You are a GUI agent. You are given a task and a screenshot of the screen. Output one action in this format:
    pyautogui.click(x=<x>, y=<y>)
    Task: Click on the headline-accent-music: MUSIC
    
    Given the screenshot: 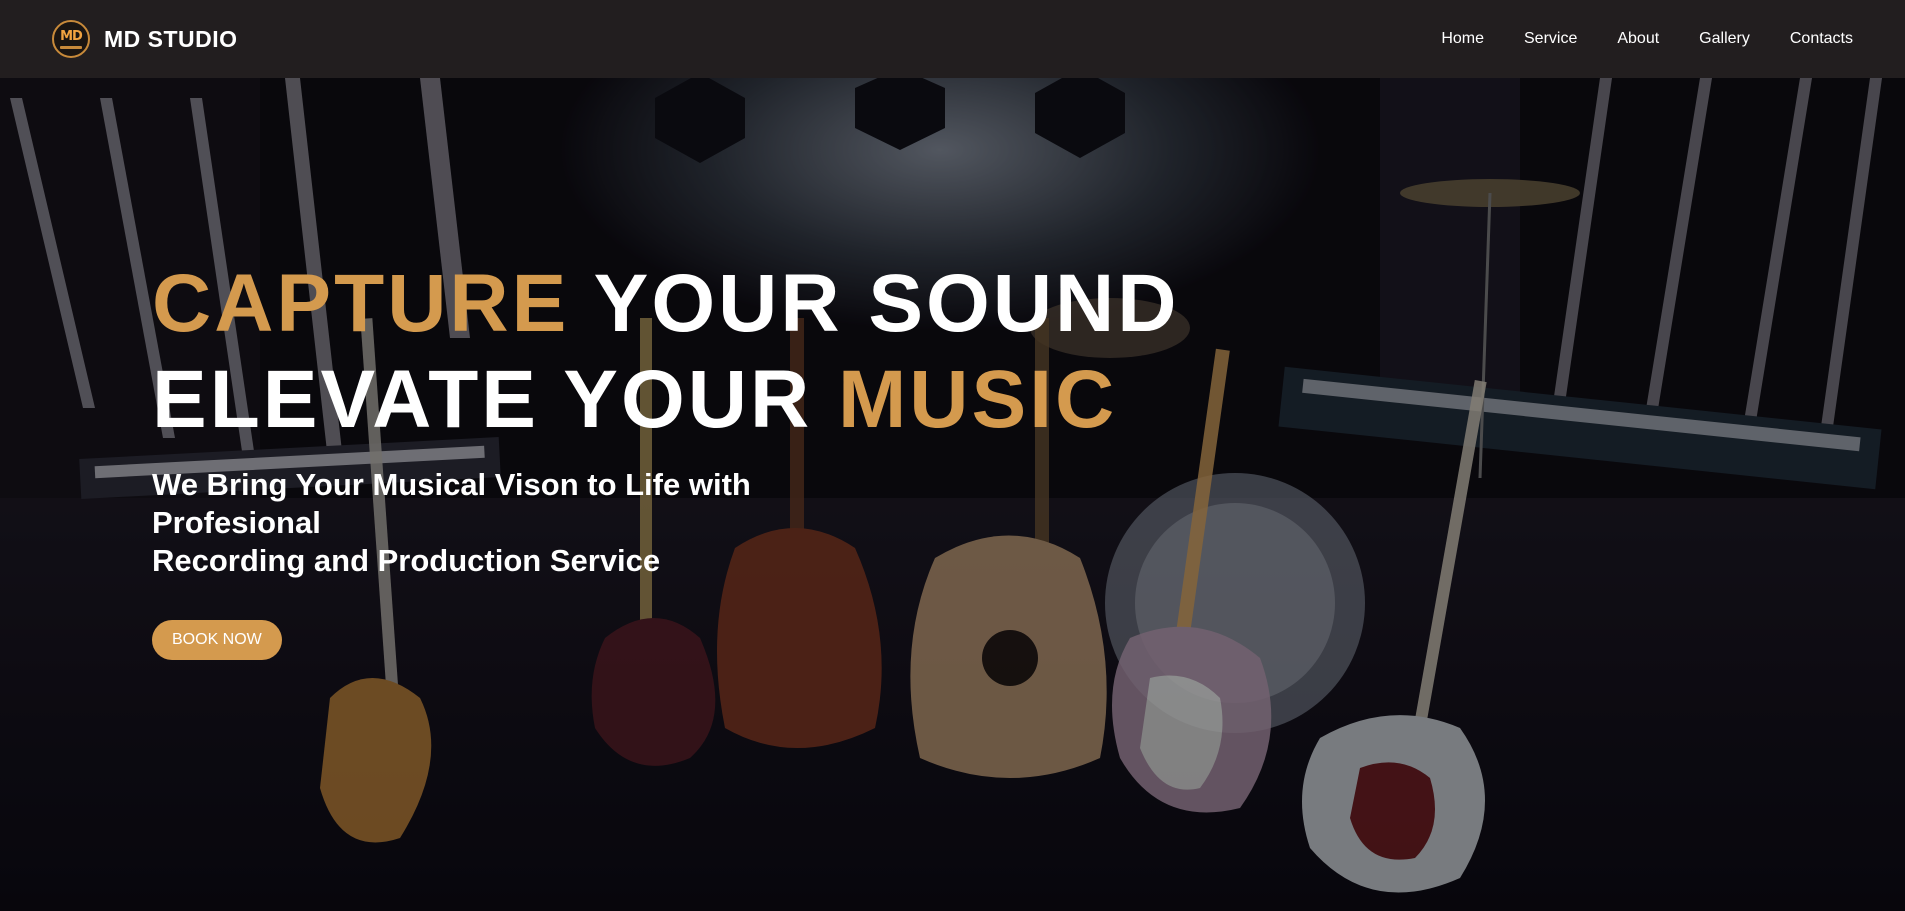 What is the action you would take?
    pyautogui.click(x=978, y=399)
    